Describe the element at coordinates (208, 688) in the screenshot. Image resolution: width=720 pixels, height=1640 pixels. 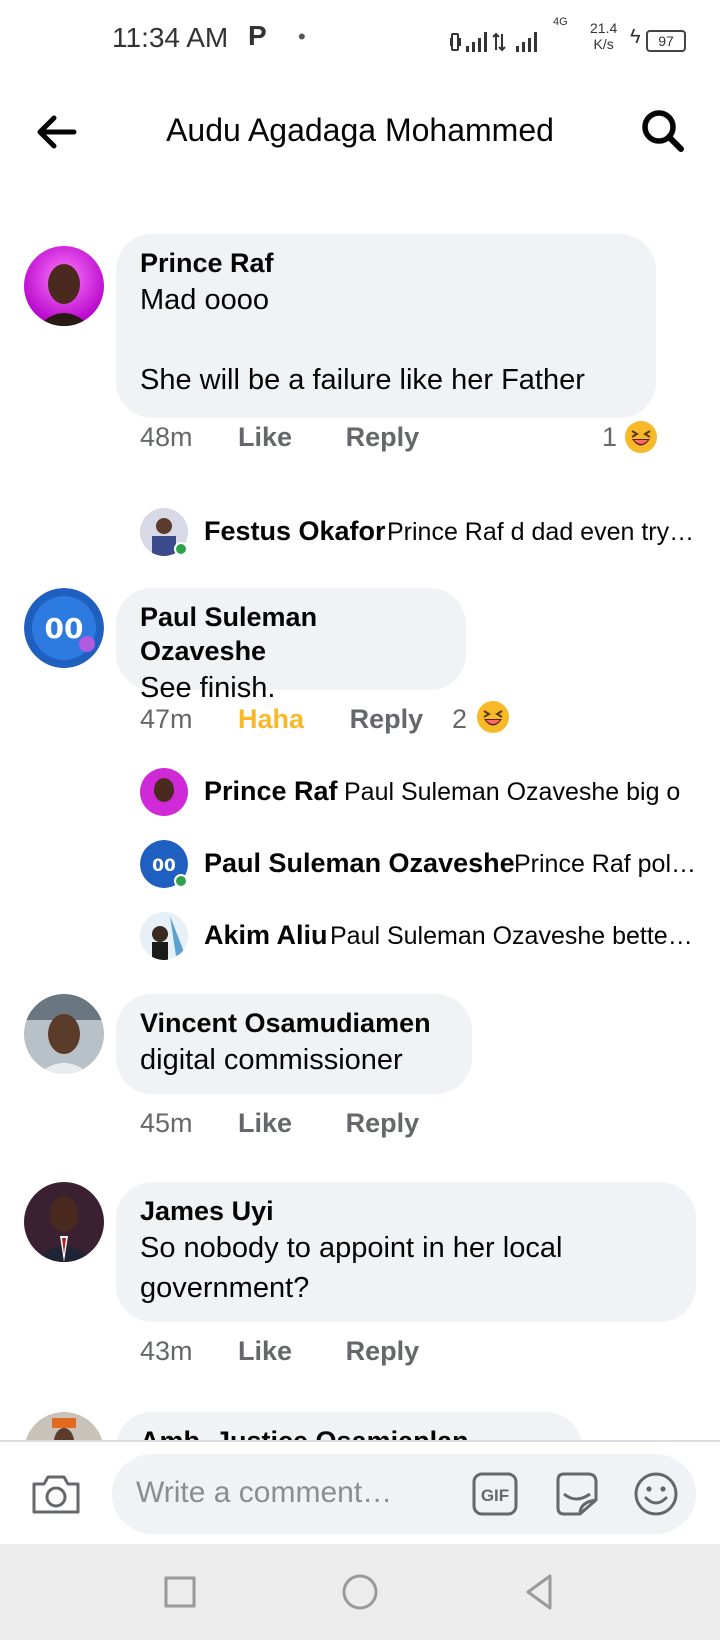
I see `comment-text: See finish.` at that location.